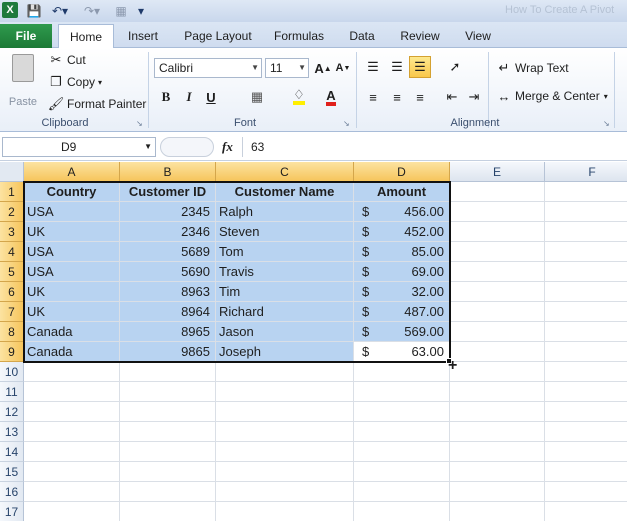 This screenshot has height=521, width=627. What do you see at coordinates (12, 392) in the screenshot?
I see `row-header-11: 11` at bounding box center [12, 392].